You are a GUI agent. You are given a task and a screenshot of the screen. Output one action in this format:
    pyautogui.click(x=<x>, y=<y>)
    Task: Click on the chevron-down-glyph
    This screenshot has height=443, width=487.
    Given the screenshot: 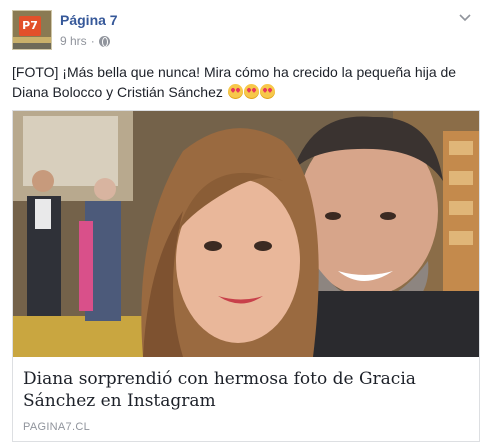 What is the action you would take?
    pyautogui.click(x=465, y=18)
    